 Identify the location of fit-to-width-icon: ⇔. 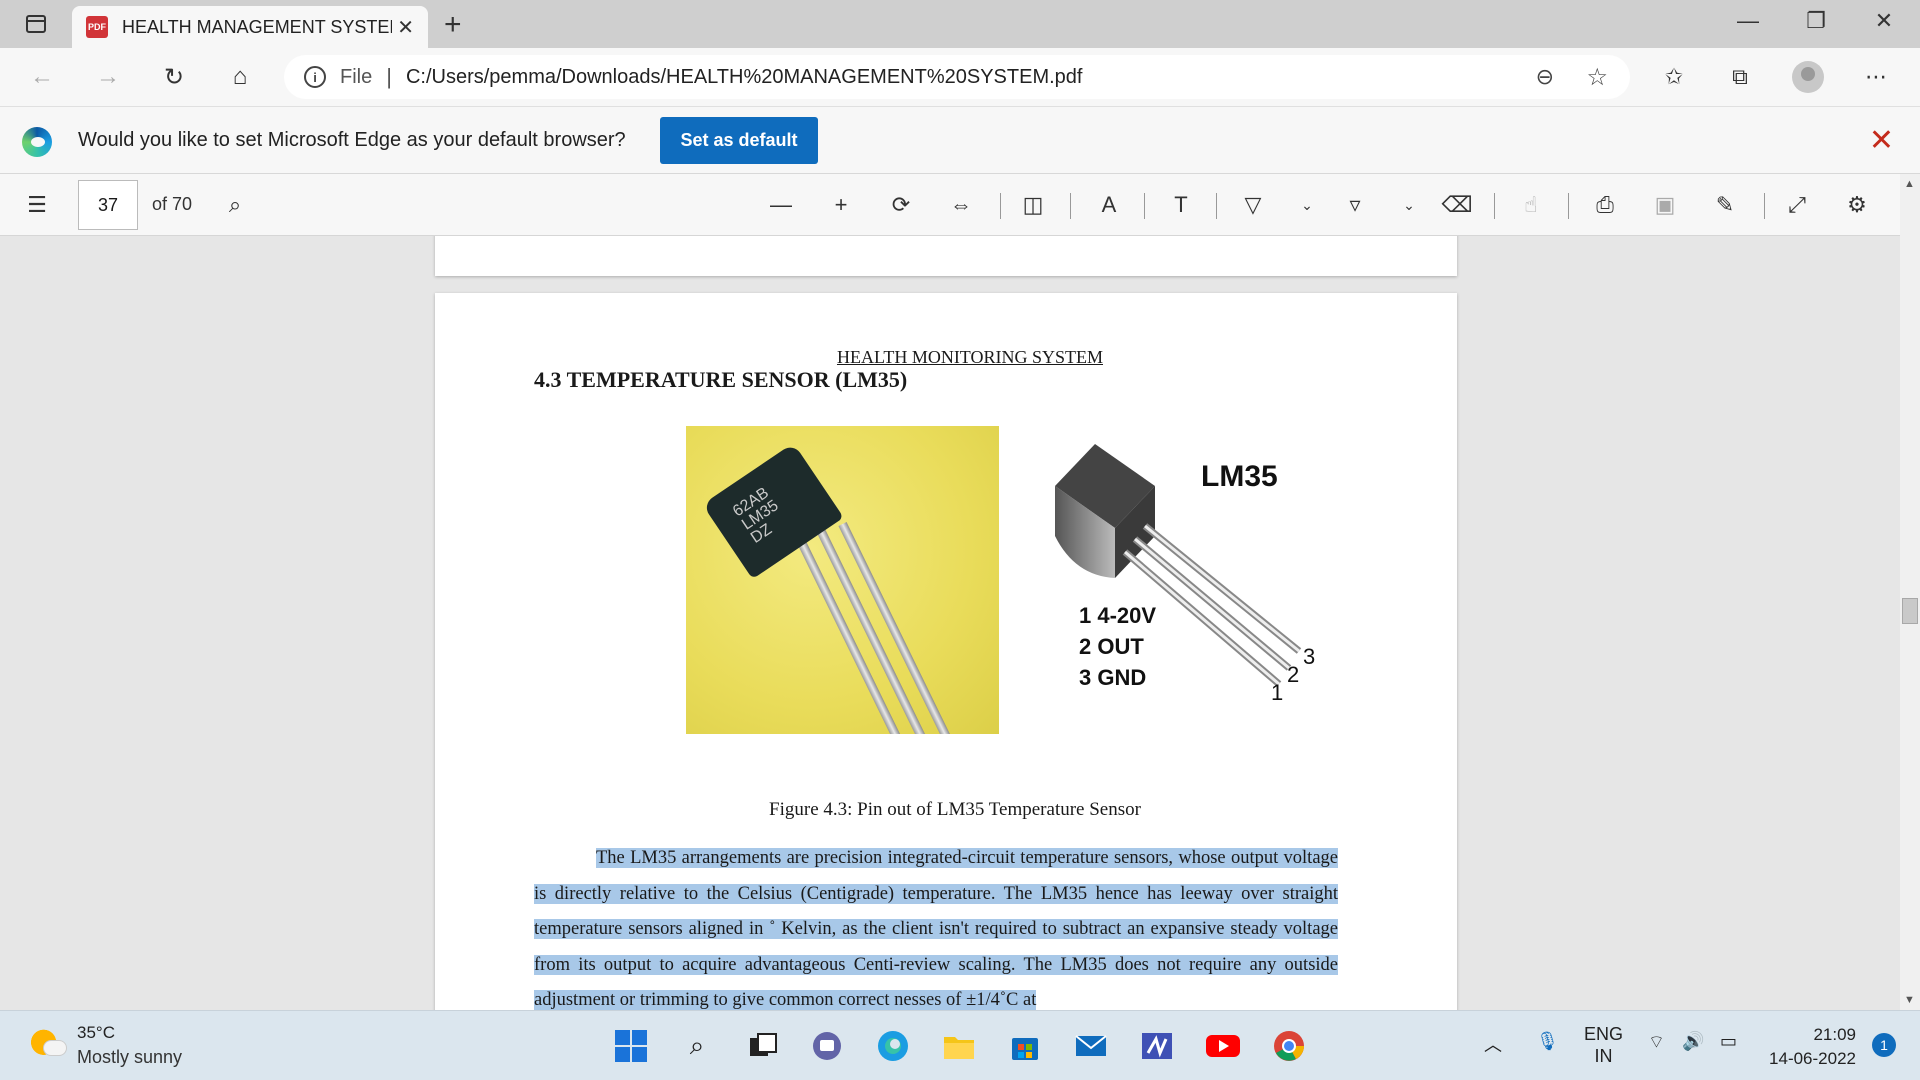
(961, 205).